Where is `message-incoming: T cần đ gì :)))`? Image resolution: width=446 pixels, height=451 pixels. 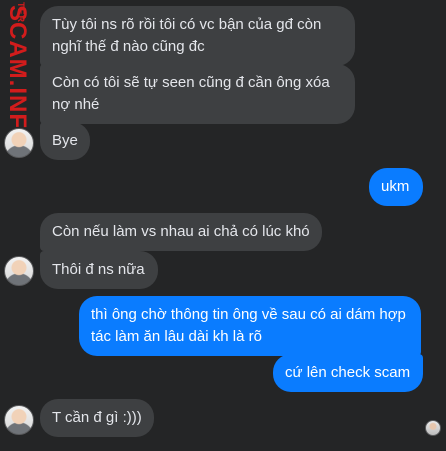
message-incoming: T cần đ gì :))) is located at coordinates (97, 418).